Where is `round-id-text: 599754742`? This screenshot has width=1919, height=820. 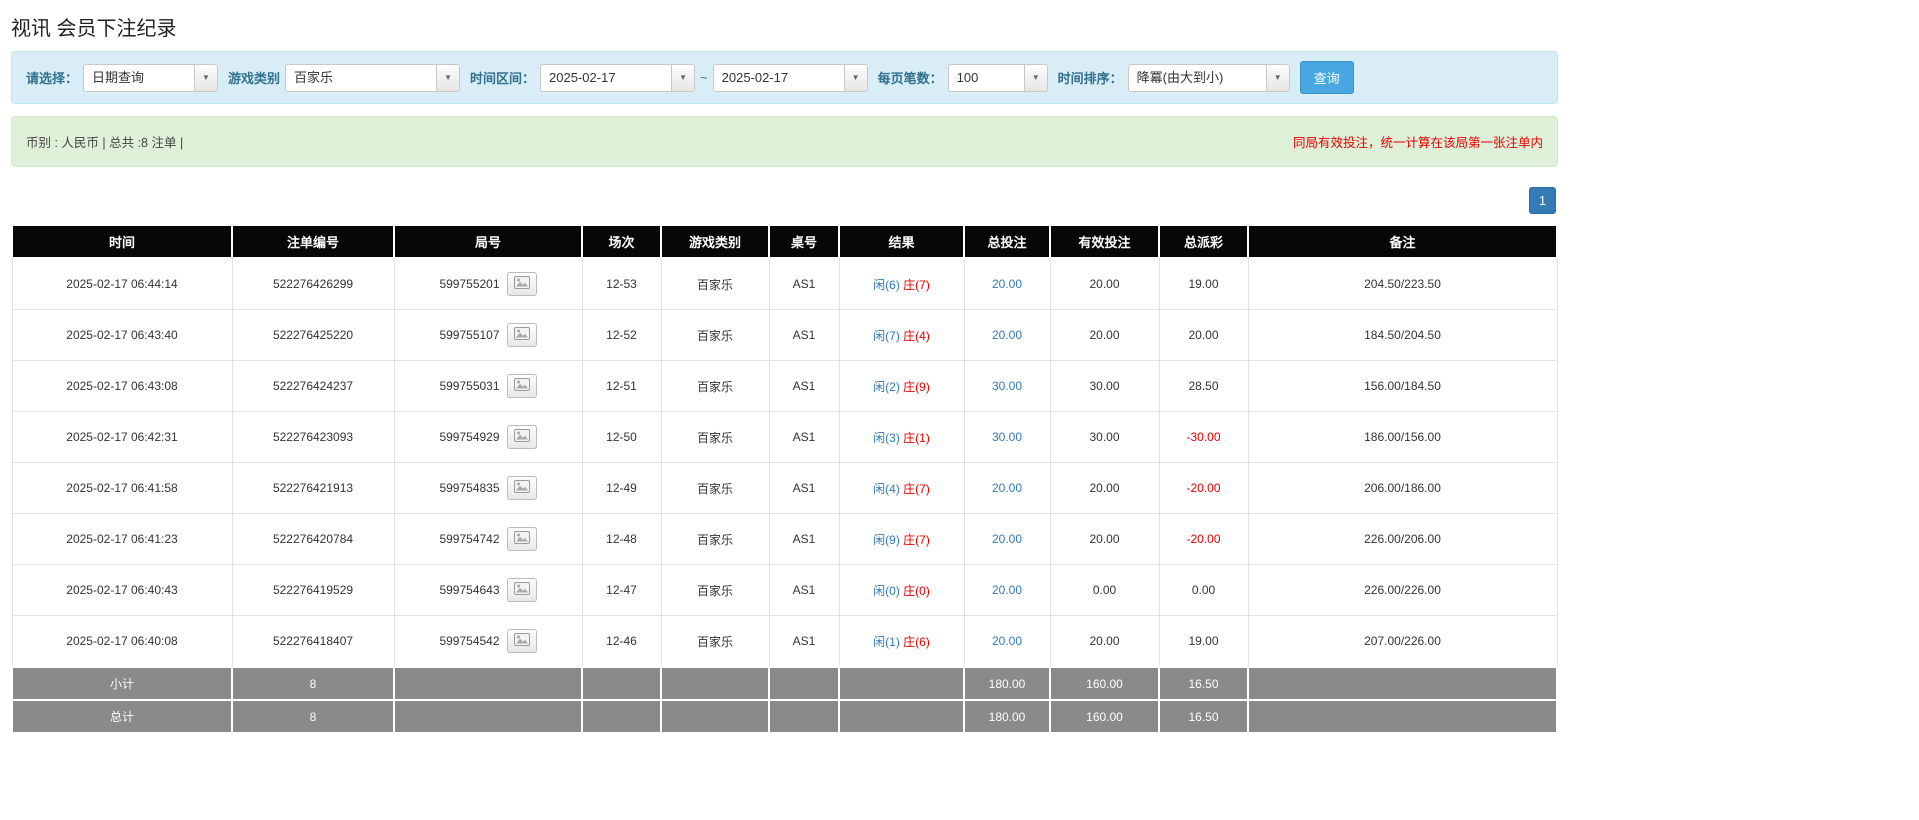 round-id-text: 599754742 is located at coordinates (469, 539).